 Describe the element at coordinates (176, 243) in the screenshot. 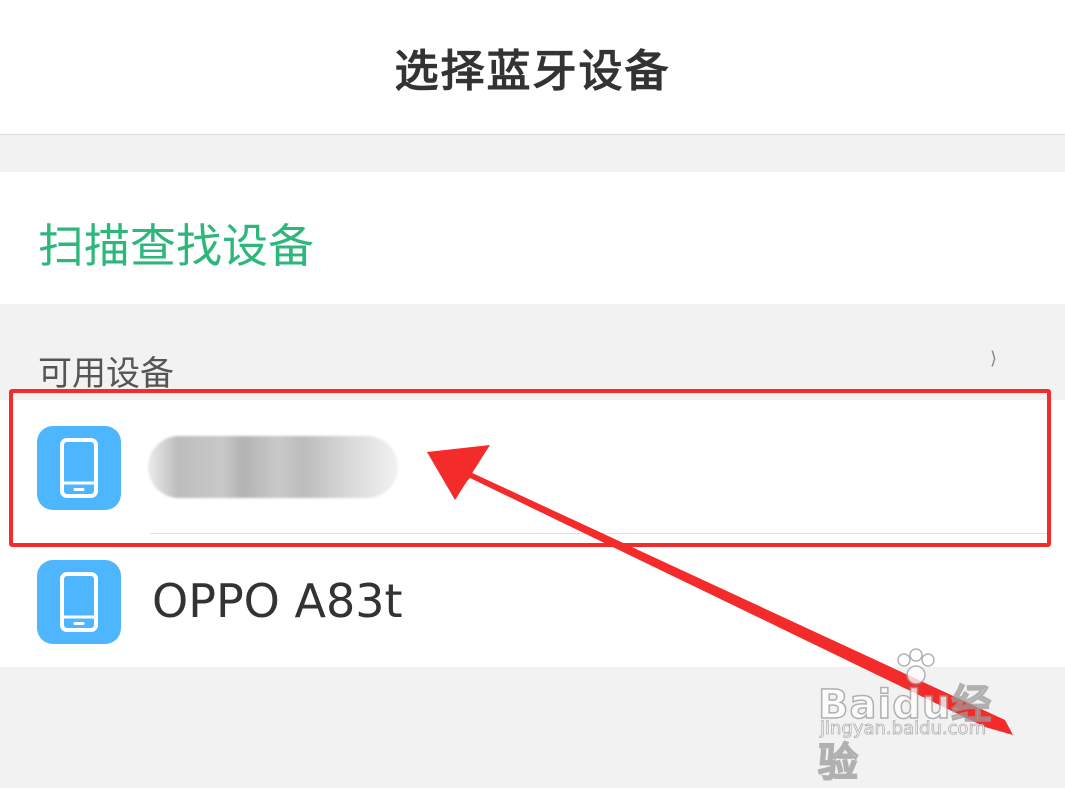

I see `scan-devices-button: 扫描查找设备` at that location.